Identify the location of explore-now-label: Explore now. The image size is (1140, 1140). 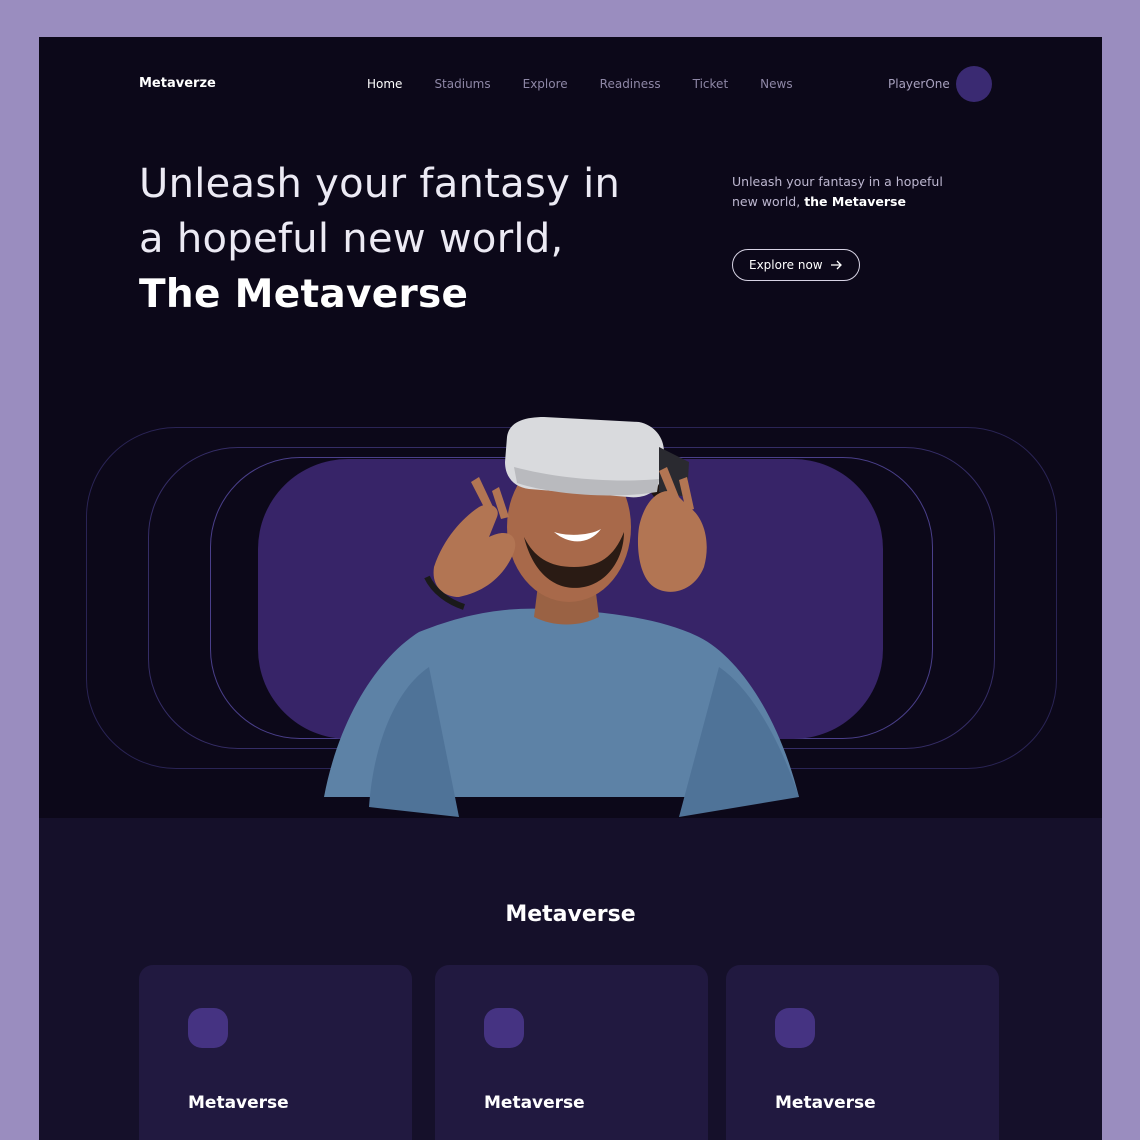
(786, 265).